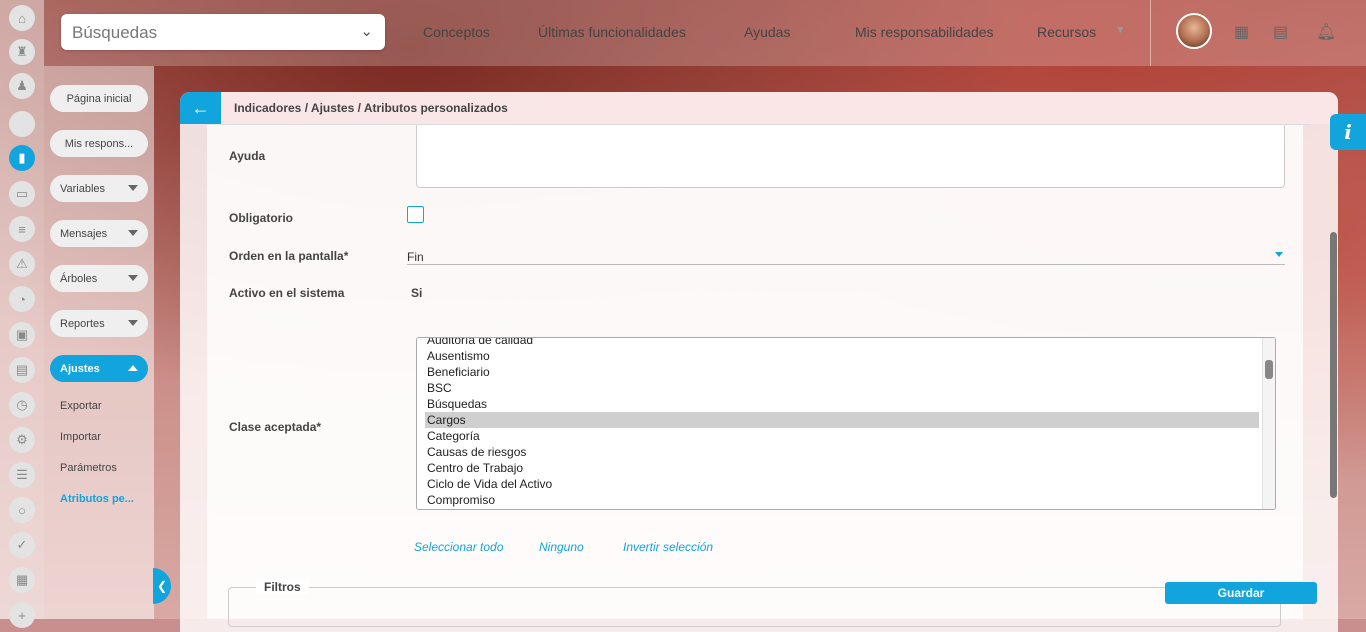  Describe the element at coordinates (84, 233) in the screenshot. I see `sidebar-item-label: Mensajes` at that location.